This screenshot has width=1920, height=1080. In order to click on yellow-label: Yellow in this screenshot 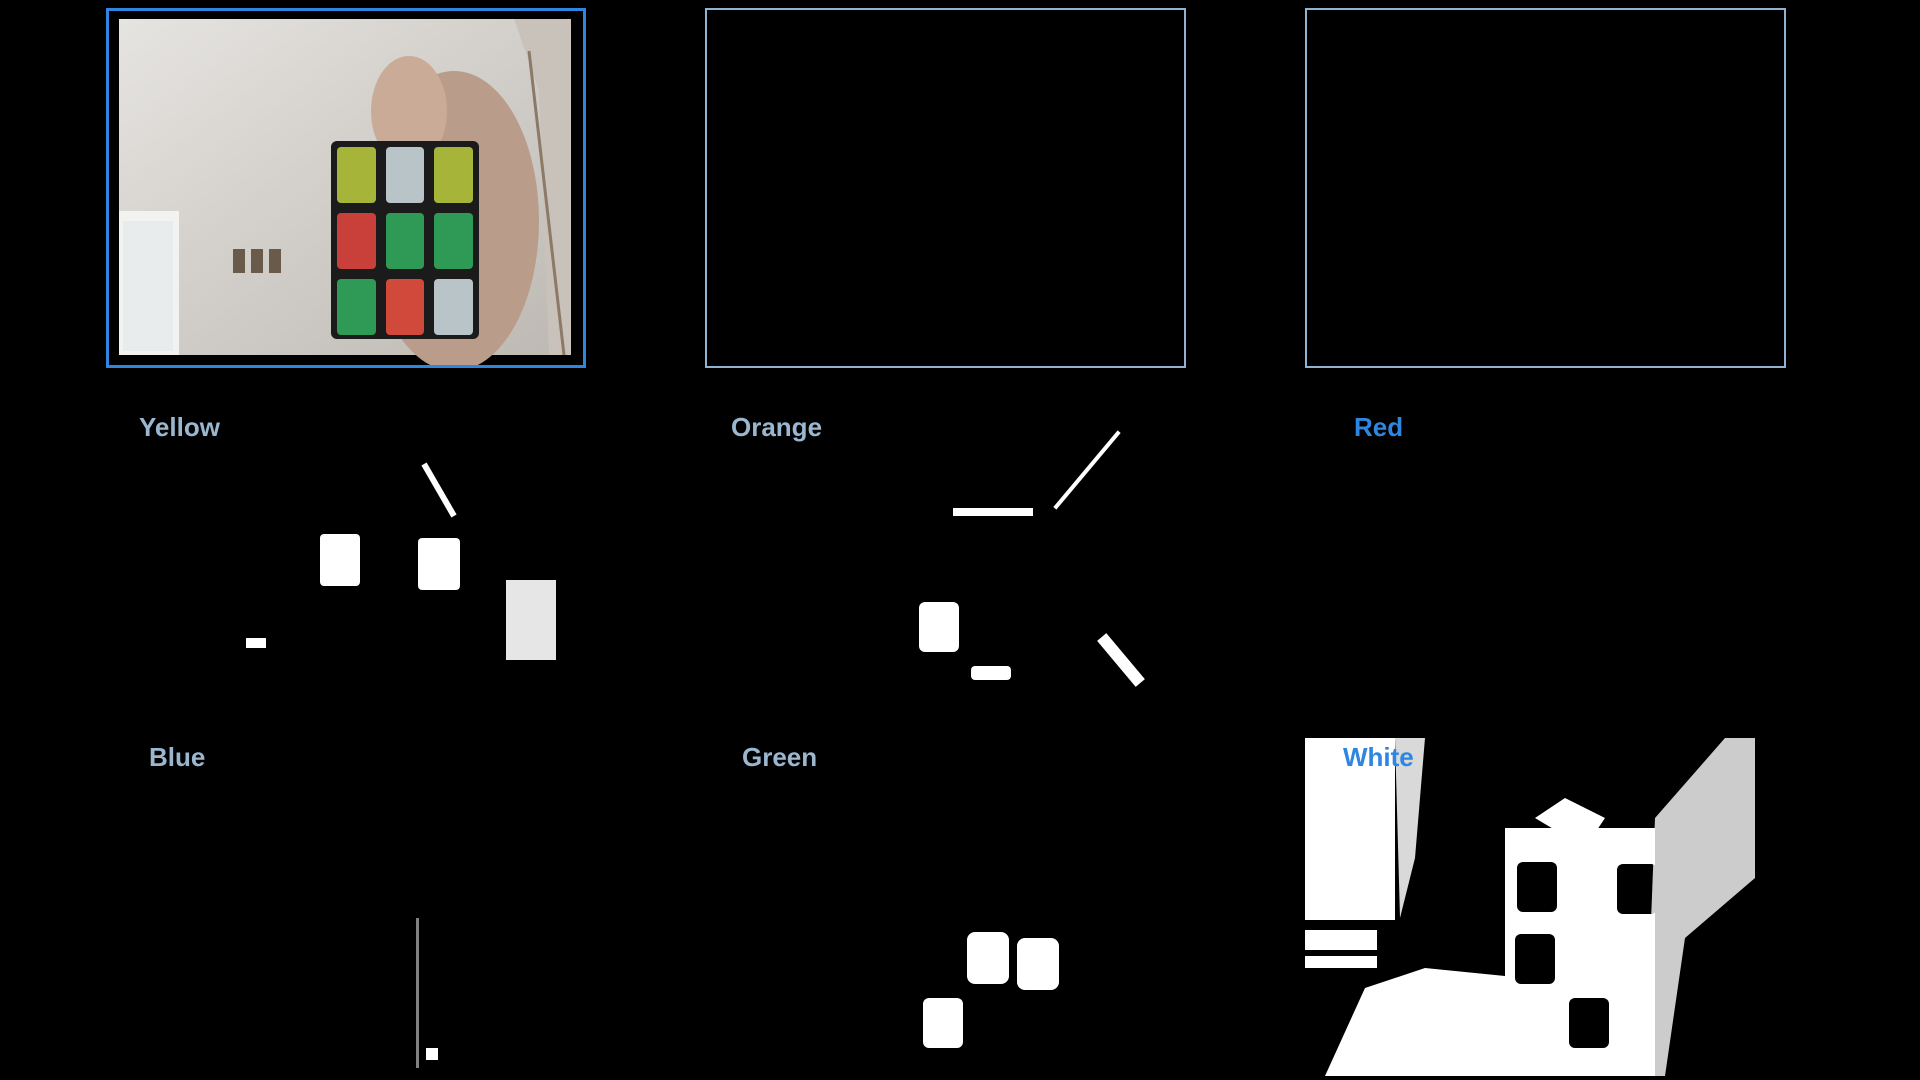, I will do `click(179, 427)`.